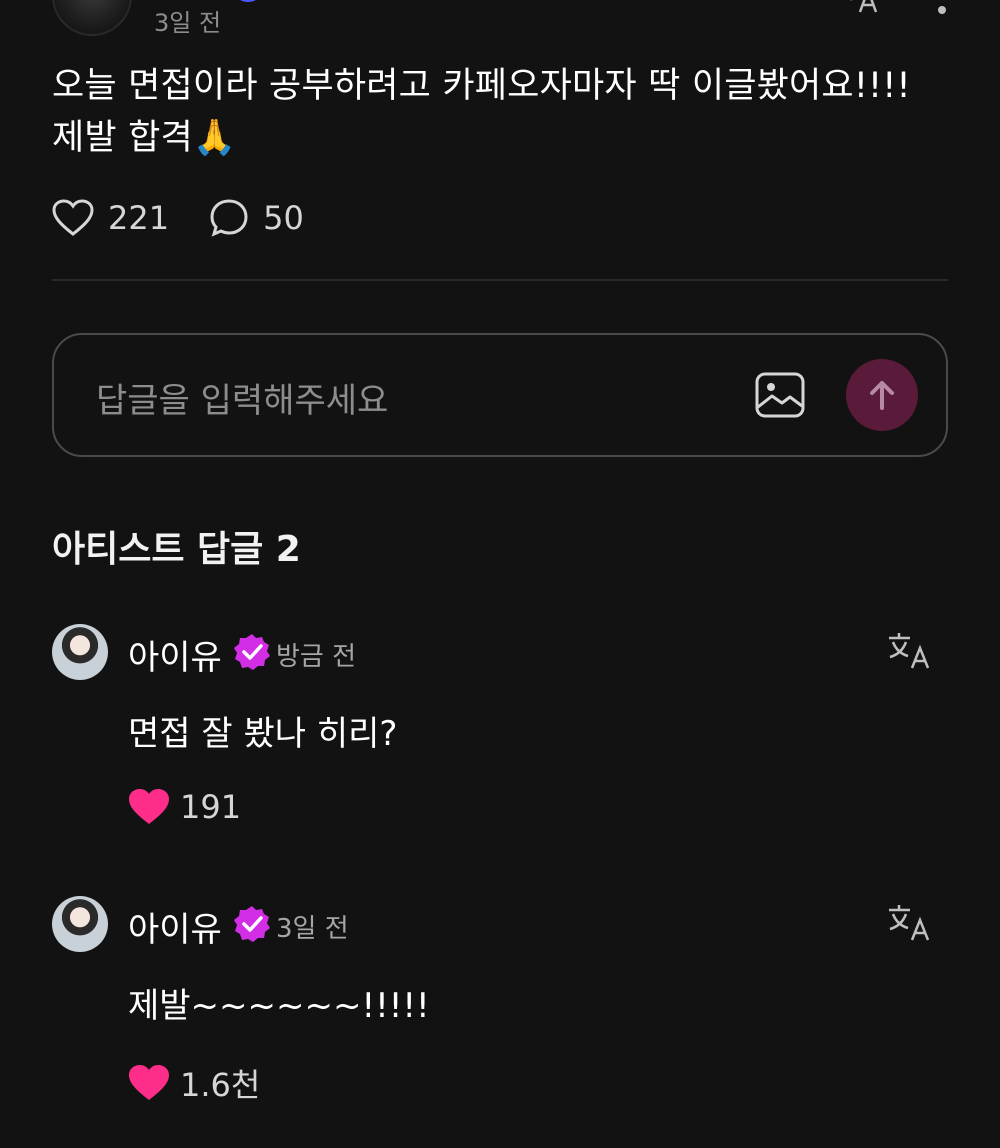 The image size is (1000, 1148). I want to click on reply-like-button: 1.6천, so click(194, 1083).